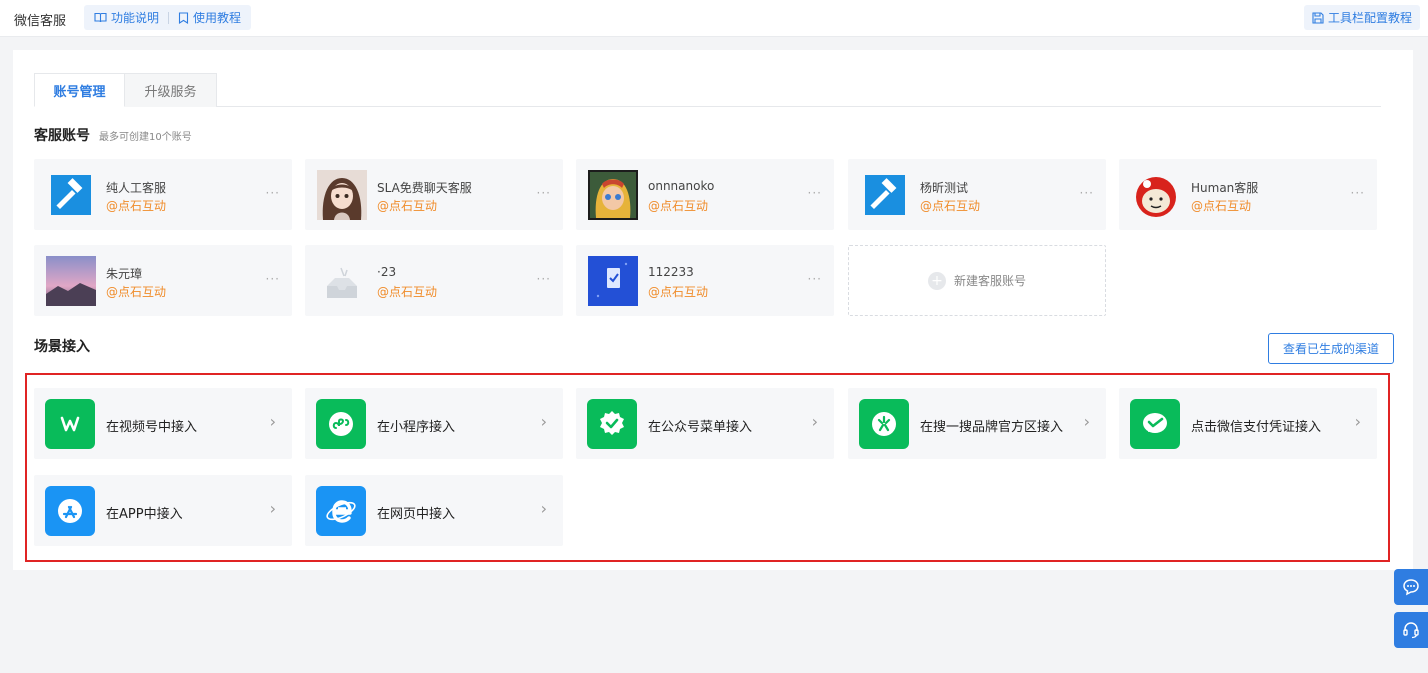  I want to click on scene-label: 点击微信支付凭证接入, so click(1256, 427).